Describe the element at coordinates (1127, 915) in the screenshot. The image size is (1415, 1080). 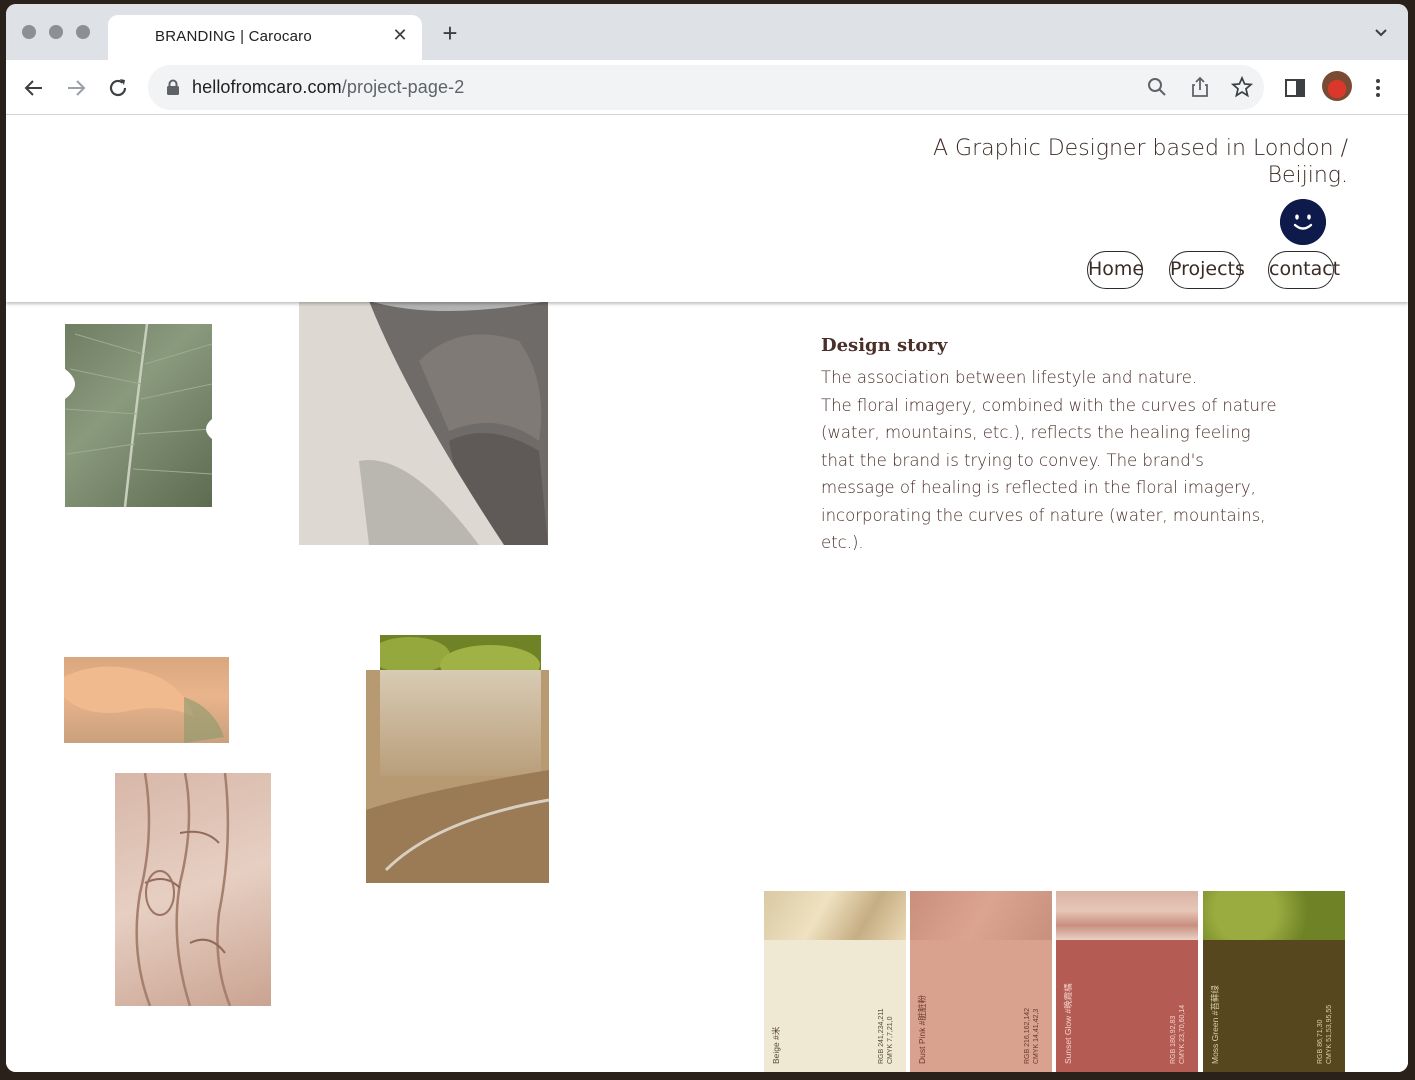
I see `swatch-sunset-glow-photo` at that location.